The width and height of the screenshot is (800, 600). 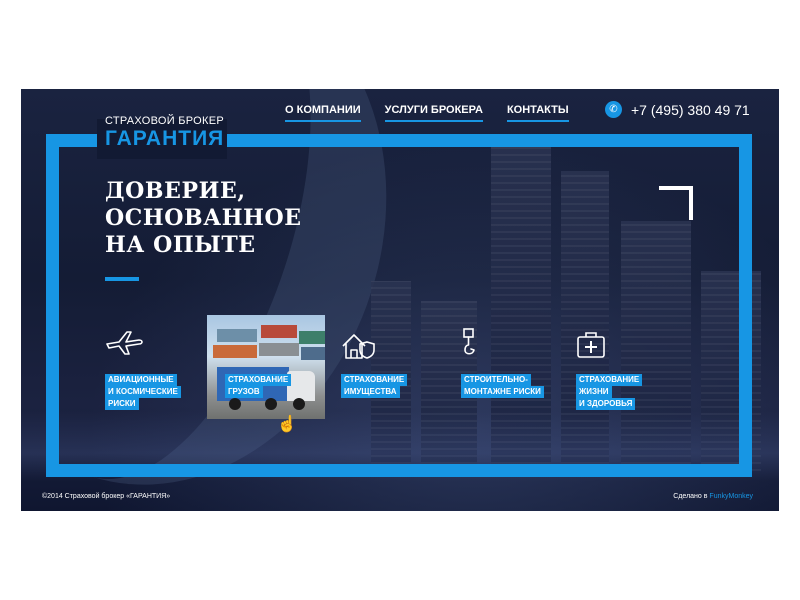 What do you see at coordinates (358, 346) in the screenshot?
I see `house-shield-icon` at bounding box center [358, 346].